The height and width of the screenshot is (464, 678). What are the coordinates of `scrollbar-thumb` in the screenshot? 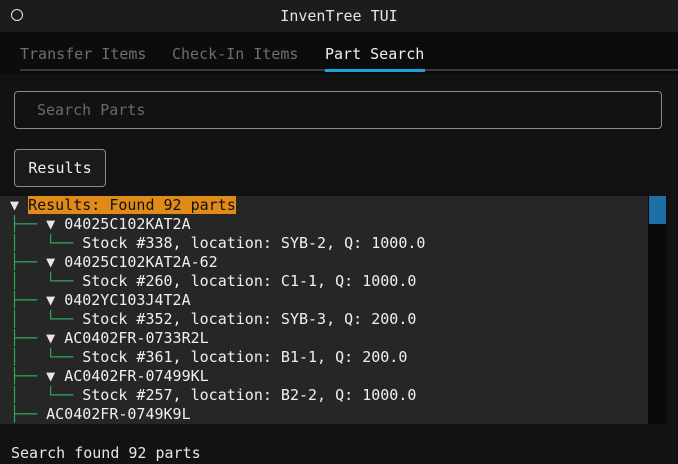 It's located at (657, 210).